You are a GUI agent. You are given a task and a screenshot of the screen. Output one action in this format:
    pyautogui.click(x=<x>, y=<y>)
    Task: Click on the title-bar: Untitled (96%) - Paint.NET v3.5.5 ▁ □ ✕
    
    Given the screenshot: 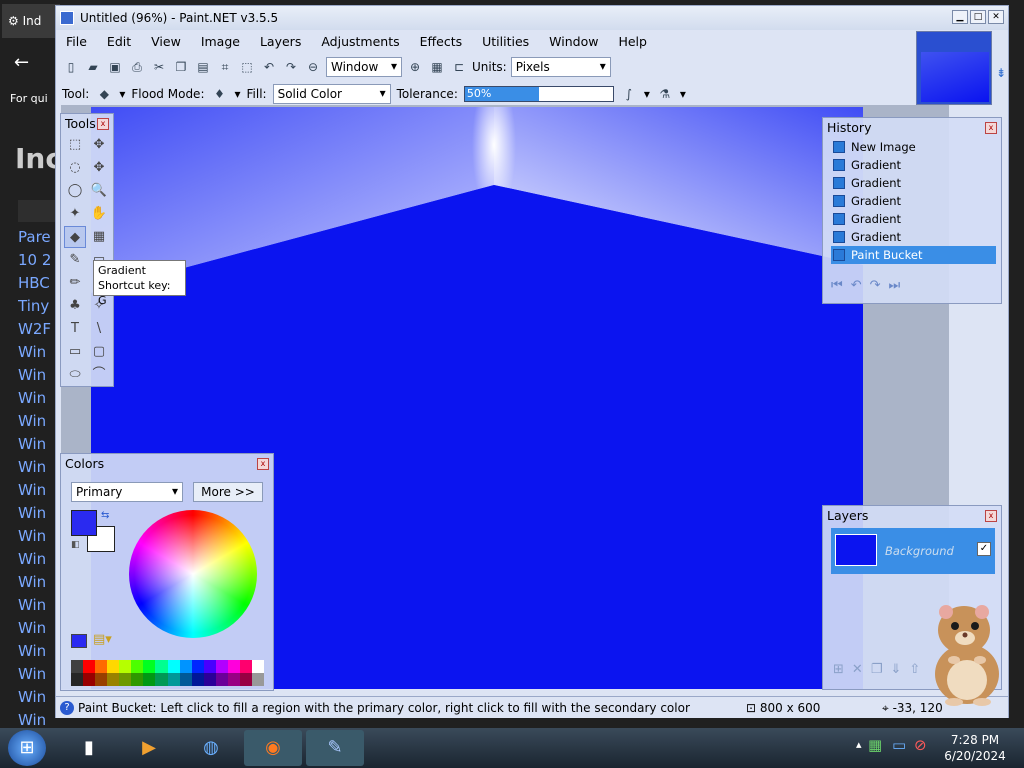 What is the action you would take?
    pyautogui.click(x=532, y=18)
    